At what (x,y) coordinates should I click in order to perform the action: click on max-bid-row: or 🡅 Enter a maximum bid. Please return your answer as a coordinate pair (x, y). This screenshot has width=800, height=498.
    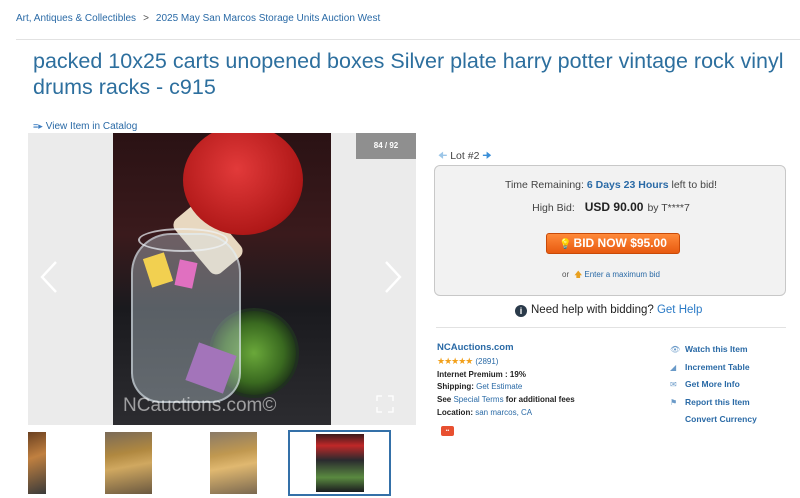
    Looking at the image, I should click on (611, 276).